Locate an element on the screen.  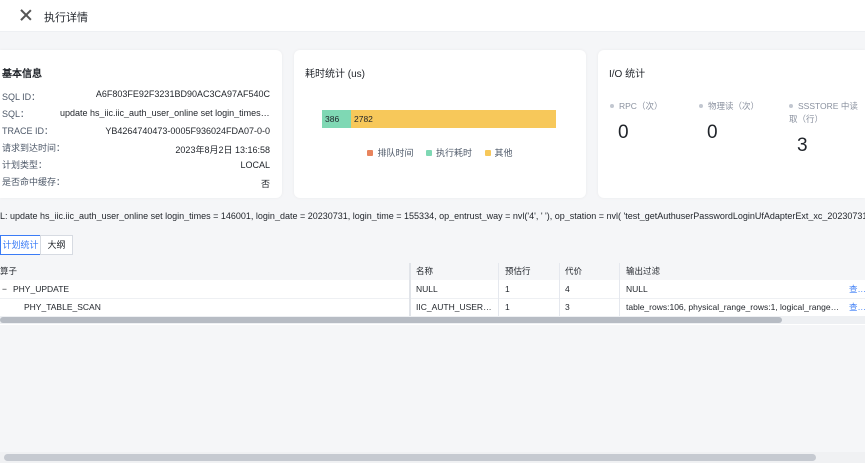
cost-cell: 3 is located at coordinates (567, 307).